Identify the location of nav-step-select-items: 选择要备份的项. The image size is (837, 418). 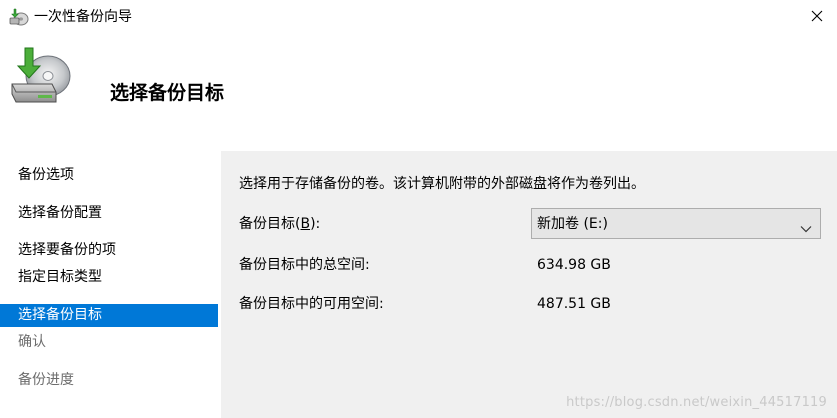
(109, 250).